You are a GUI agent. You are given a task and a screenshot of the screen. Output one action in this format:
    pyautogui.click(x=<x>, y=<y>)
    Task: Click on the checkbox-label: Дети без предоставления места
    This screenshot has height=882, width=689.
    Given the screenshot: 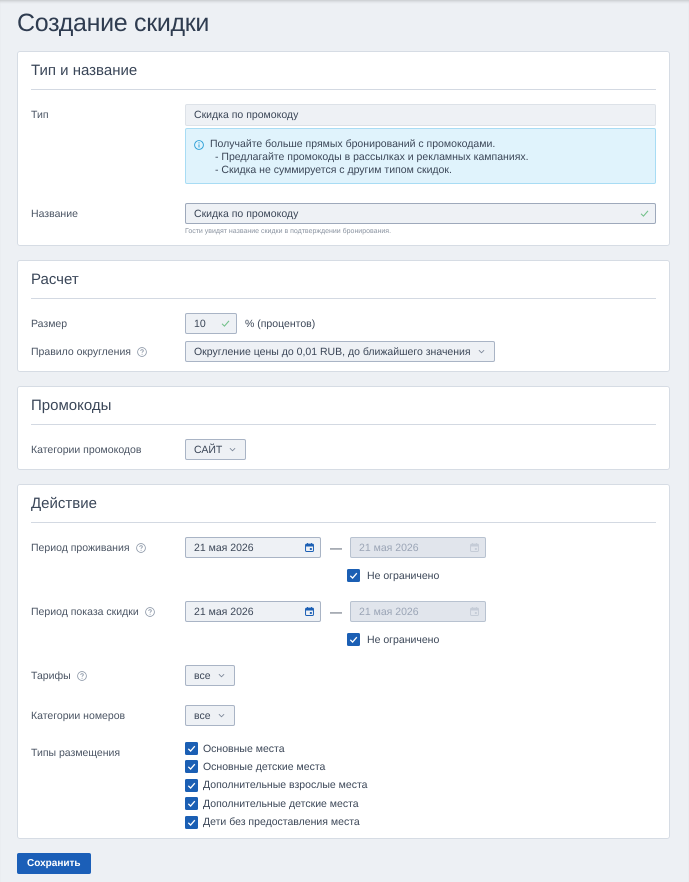 What is the action you would take?
    pyautogui.click(x=281, y=822)
    